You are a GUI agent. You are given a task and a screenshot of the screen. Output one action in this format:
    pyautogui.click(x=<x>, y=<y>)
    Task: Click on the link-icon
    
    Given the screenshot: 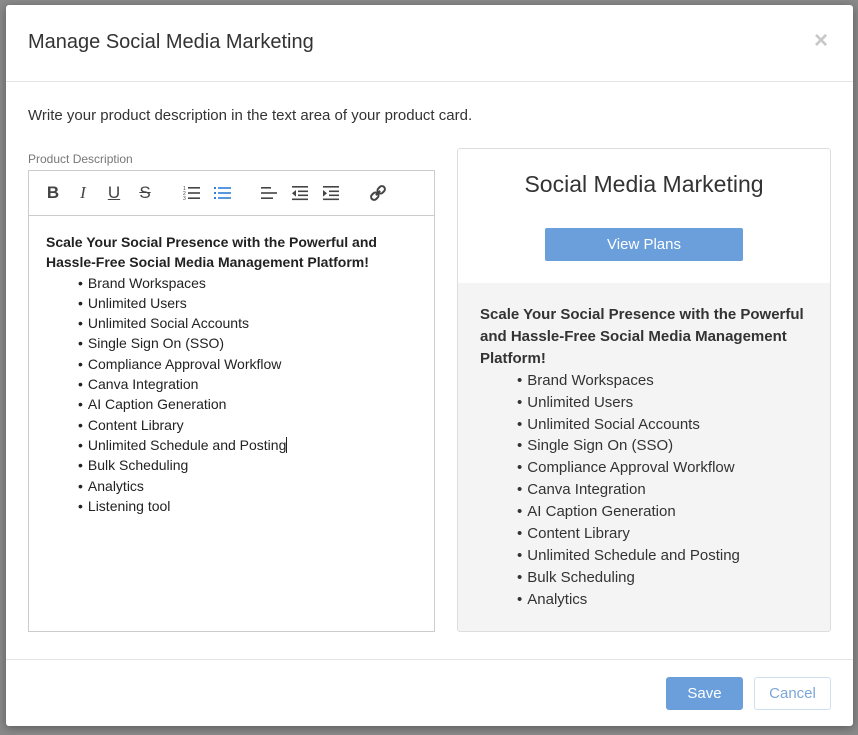 What is the action you would take?
    pyautogui.click(x=378, y=193)
    